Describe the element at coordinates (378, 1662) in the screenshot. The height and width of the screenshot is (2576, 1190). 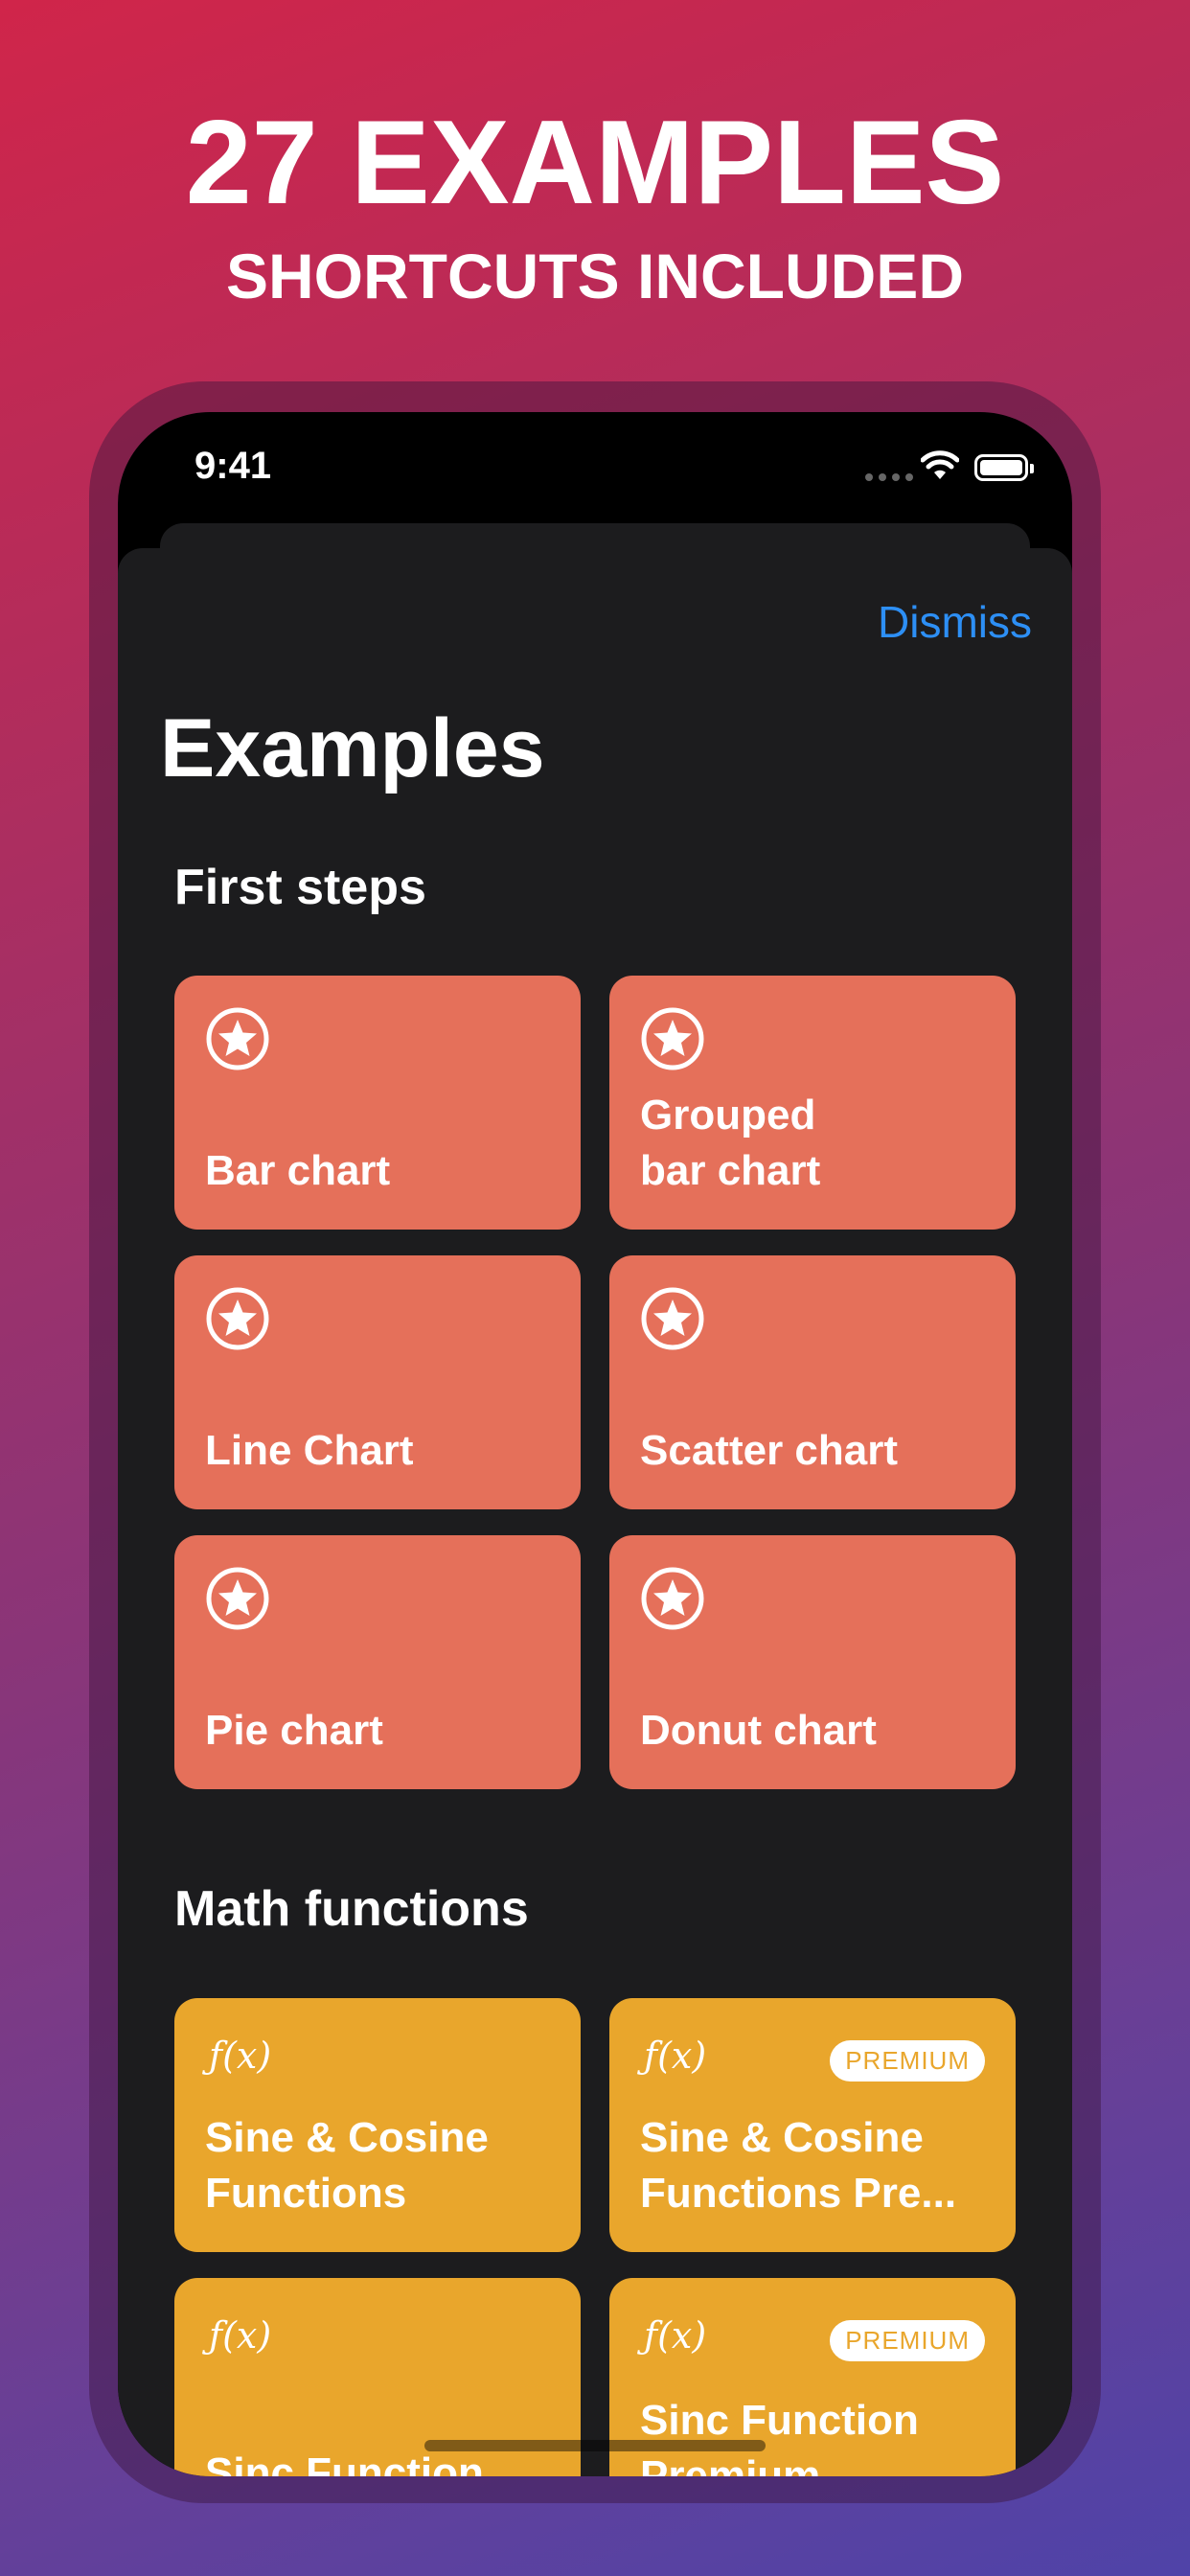
I see `example-card-pie-chart: Pie chart` at that location.